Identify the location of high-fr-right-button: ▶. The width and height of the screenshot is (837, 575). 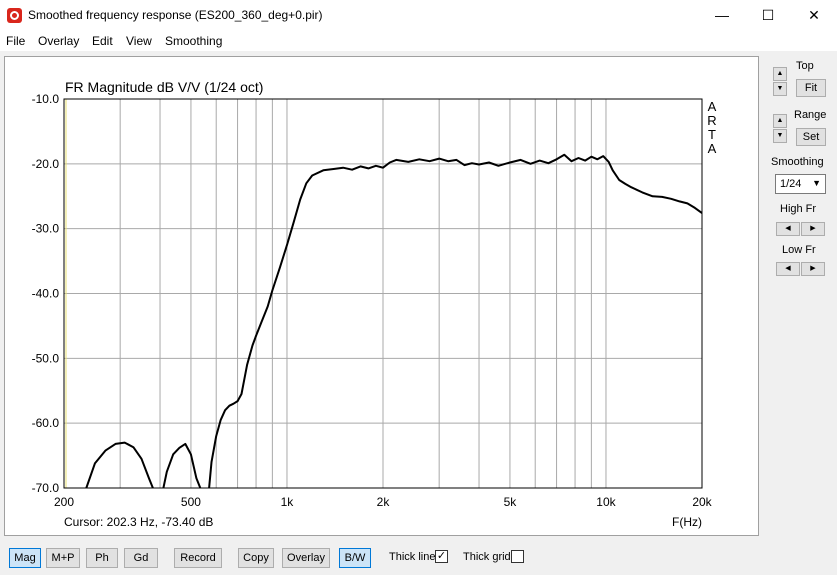
(813, 229).